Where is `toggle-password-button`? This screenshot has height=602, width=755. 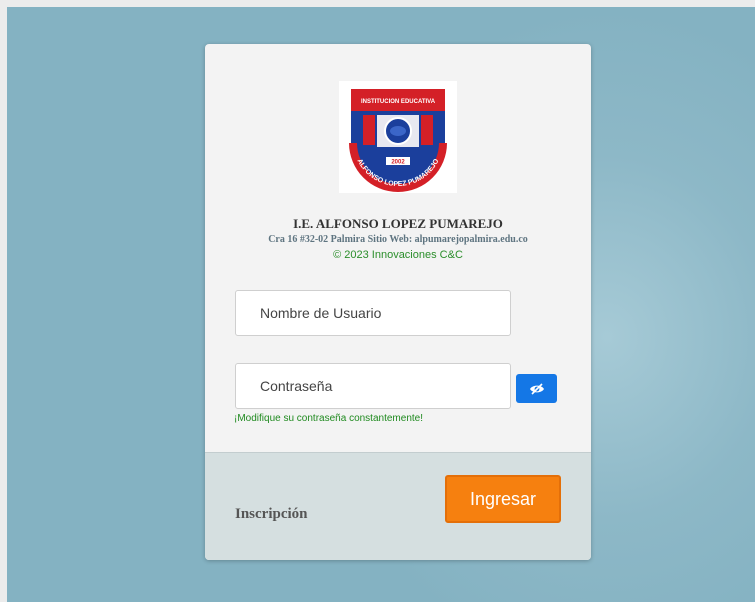
toggle-password-button is located at coordinates (536, 388).